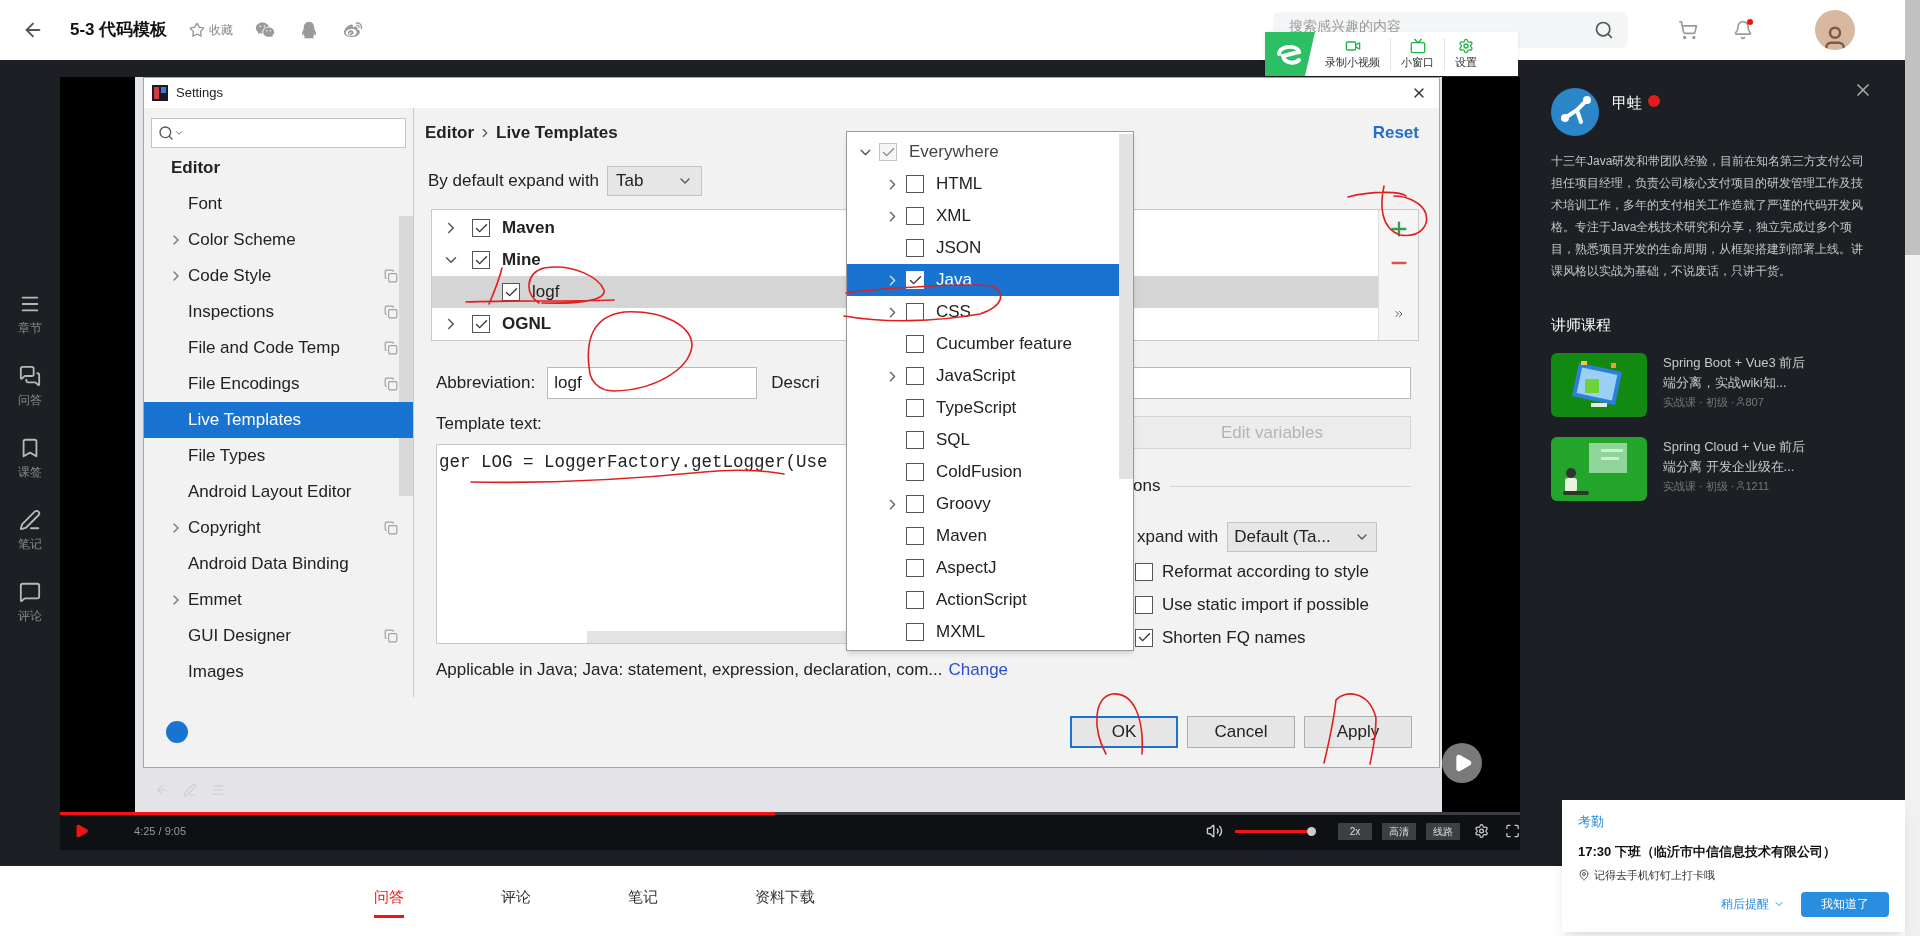 This screenshot has height=936, width=1920. I want to click on context-label: JavaScript, so click(976, 376).